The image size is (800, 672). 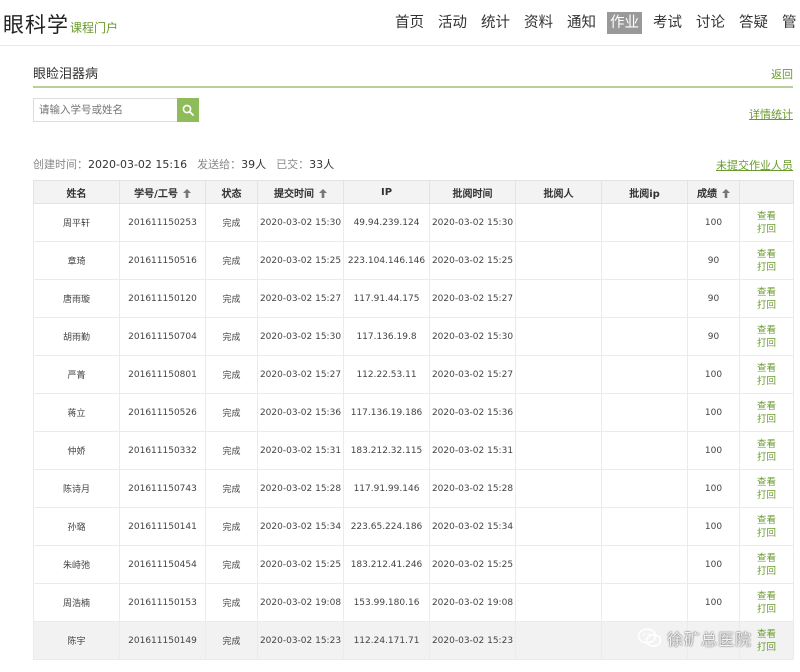 I want to click on cell-review-time: 2020-03-02 15:23, so click(x=472, y=640).